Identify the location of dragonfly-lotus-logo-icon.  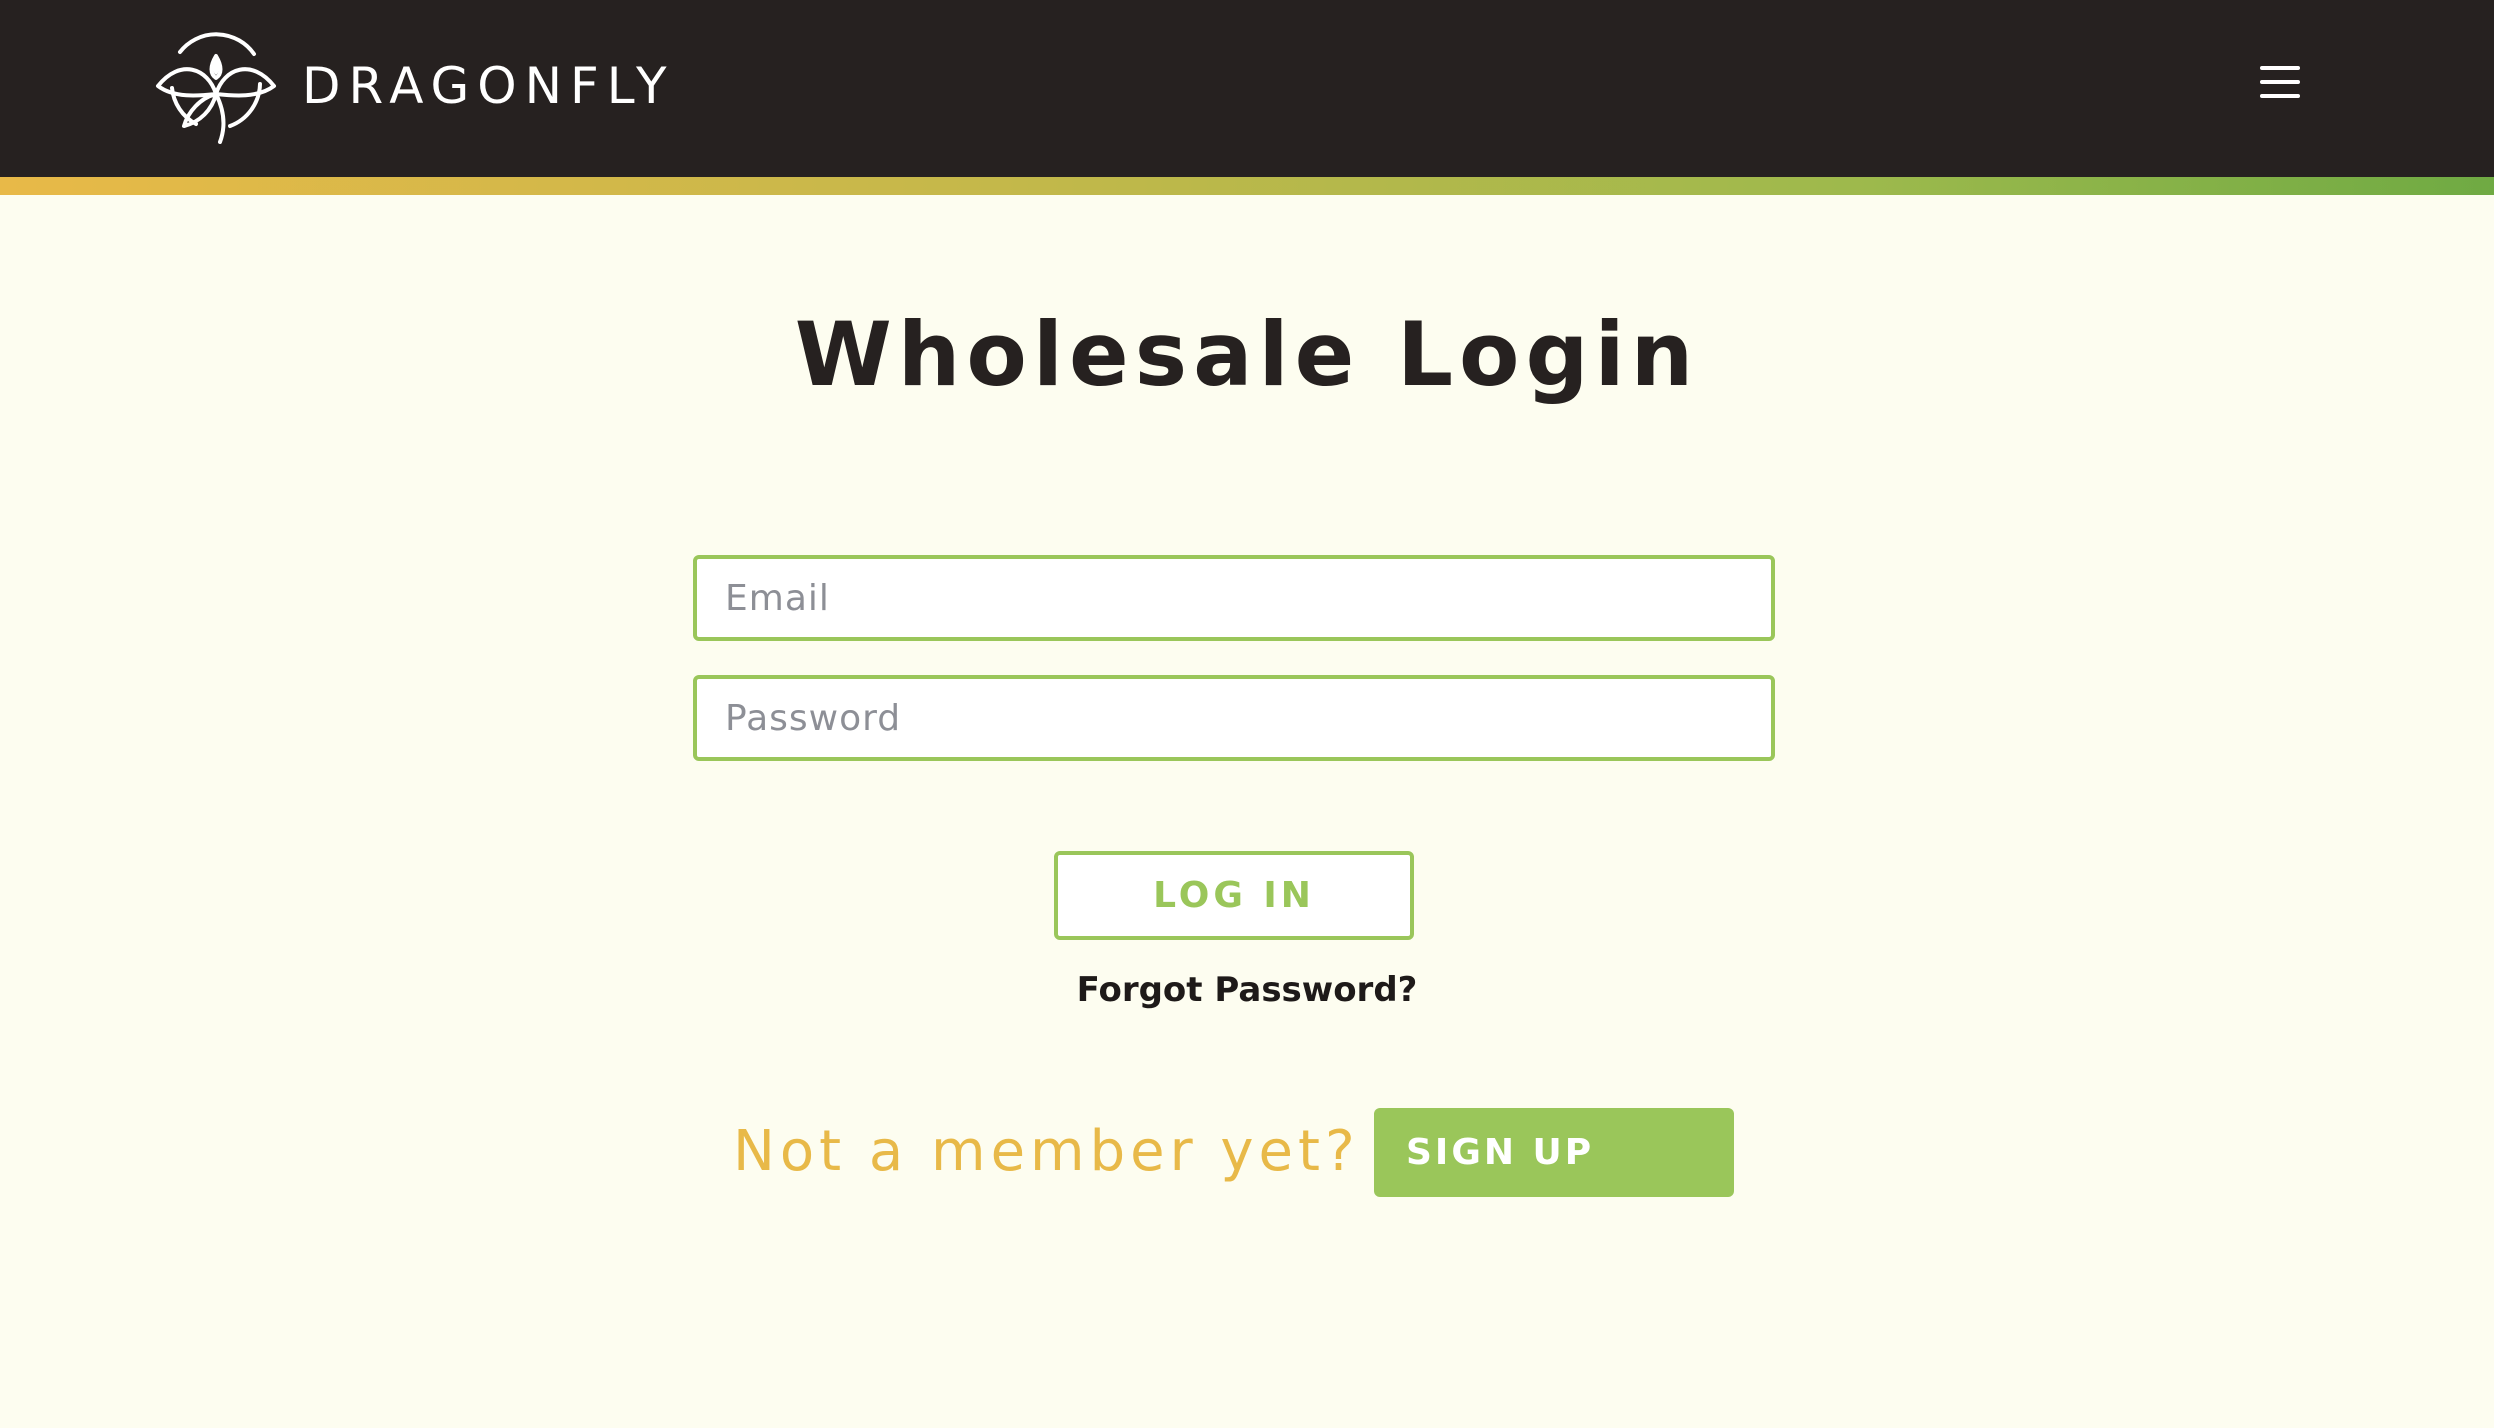
(216, 88).